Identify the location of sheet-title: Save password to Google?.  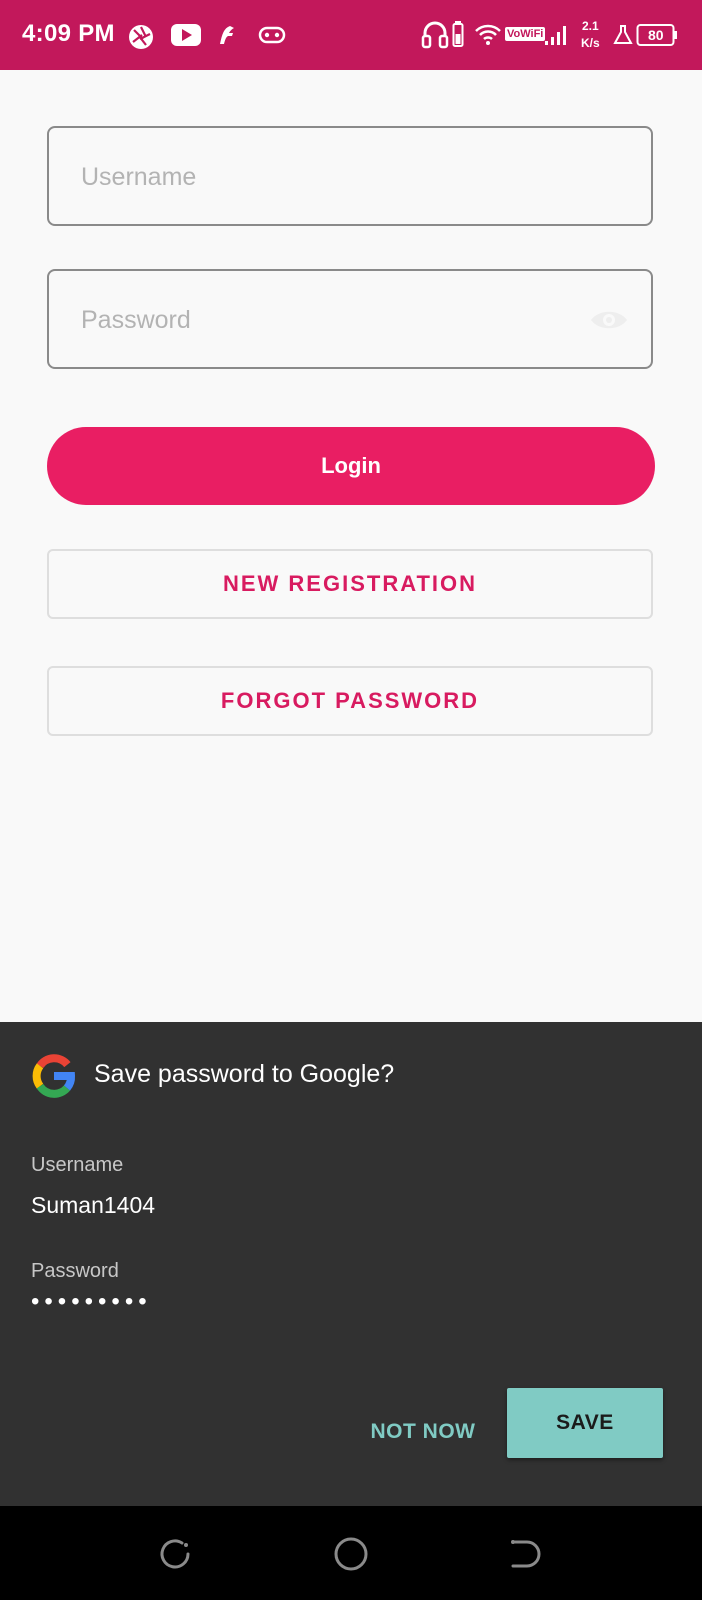
(244, 1074).